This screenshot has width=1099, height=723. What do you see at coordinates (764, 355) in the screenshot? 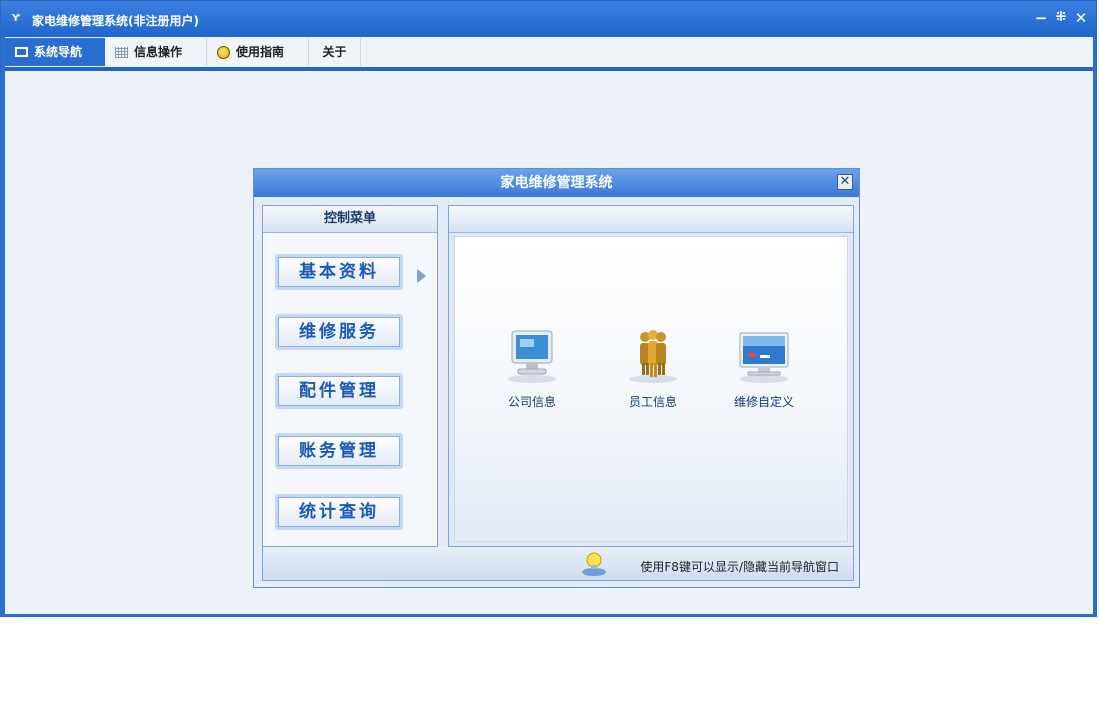
I see `monitor-screen-icon` at bounding box center [764, 355].